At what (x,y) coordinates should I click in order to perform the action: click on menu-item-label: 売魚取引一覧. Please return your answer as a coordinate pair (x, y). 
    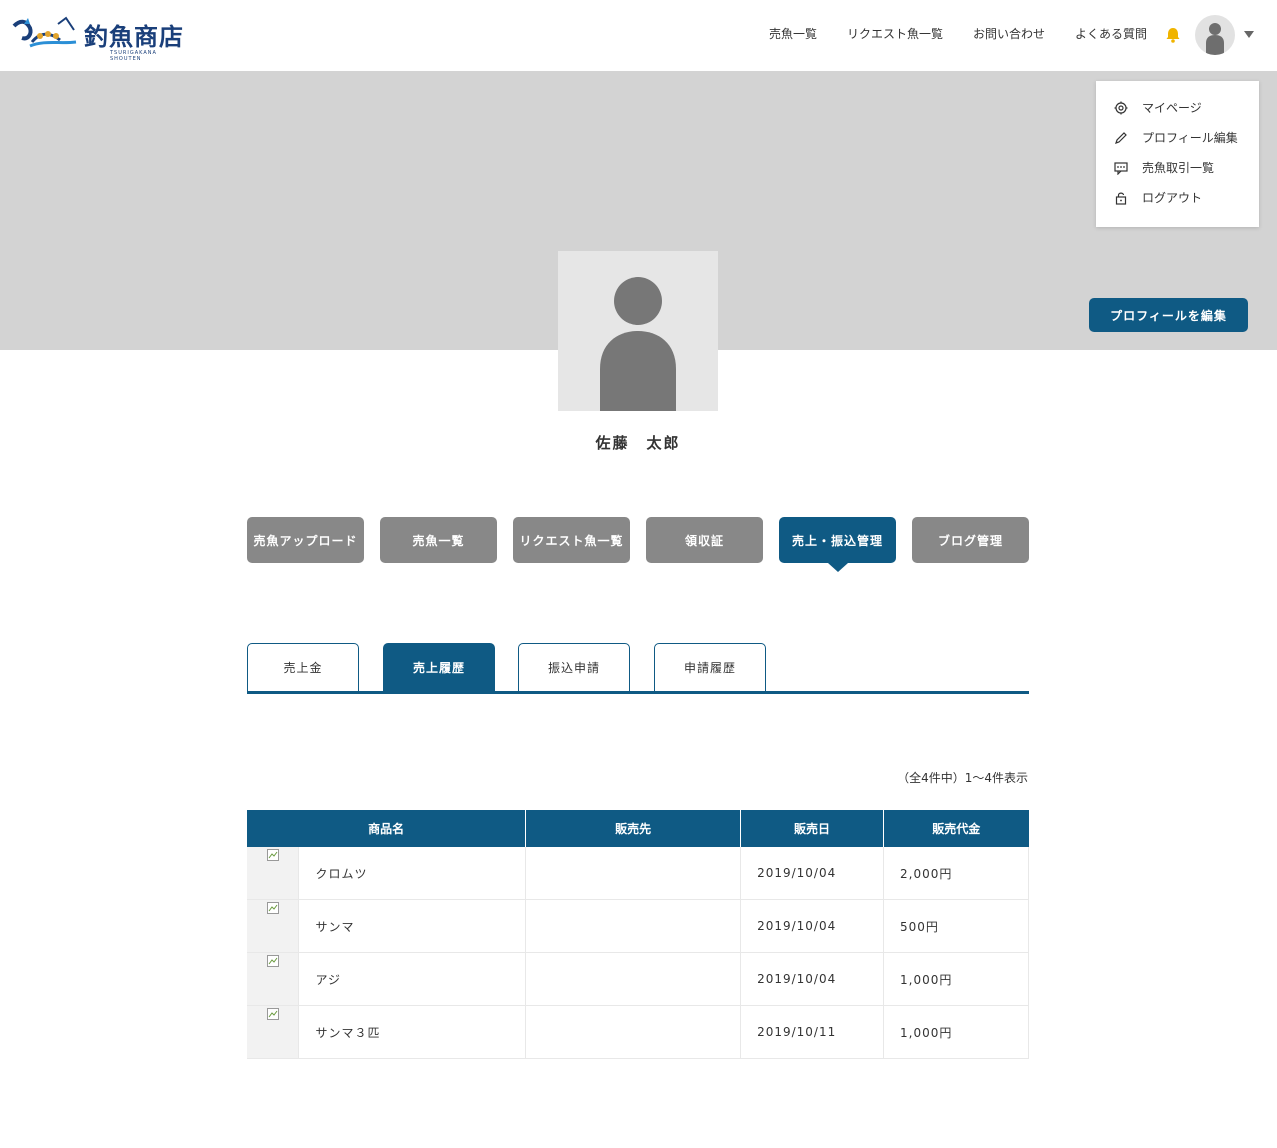
    Looking at the image, I should click on (1178, 168).